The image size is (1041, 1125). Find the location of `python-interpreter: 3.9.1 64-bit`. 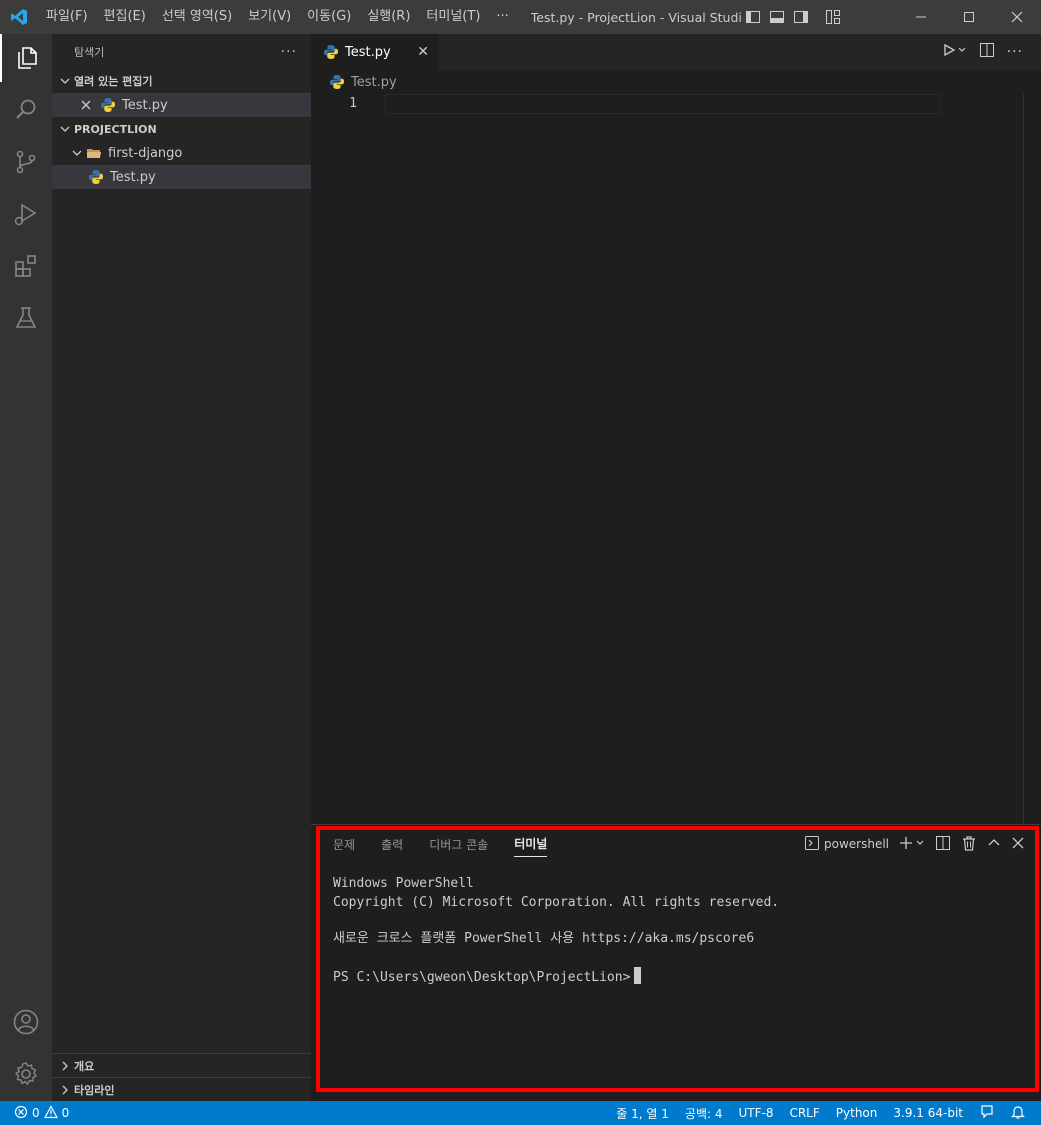

python-interpreter: 3.9.1 64-bit is located at coordinates (928, 1113).